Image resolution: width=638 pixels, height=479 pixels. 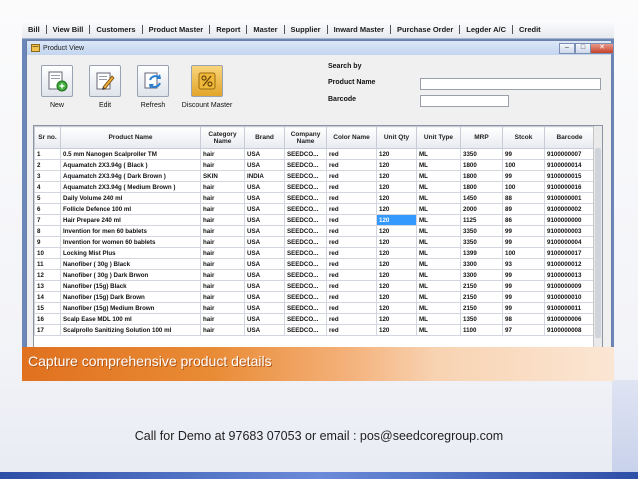 What do you see at coordinates (47, 165) in the screenshot?
I see `table-cell: 2` at bounding box center [47, 165].